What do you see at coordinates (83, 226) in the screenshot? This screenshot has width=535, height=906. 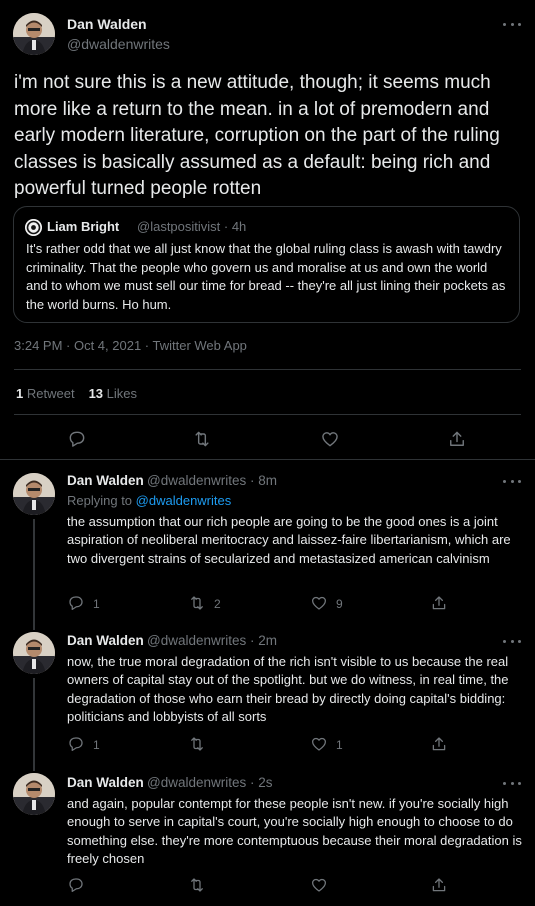 I see `quote-author-name: Liam Bright` at bounding box center [83, 226].